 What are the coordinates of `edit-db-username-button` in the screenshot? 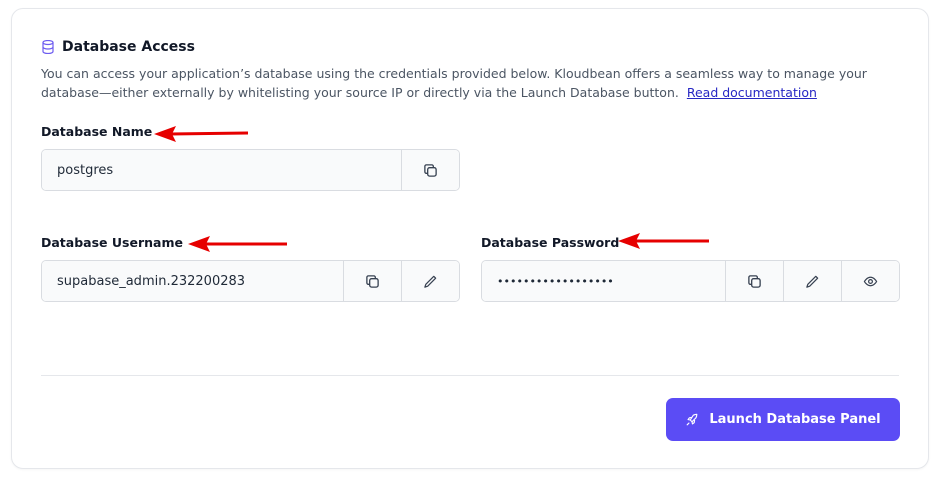 It's located at (430, 281).